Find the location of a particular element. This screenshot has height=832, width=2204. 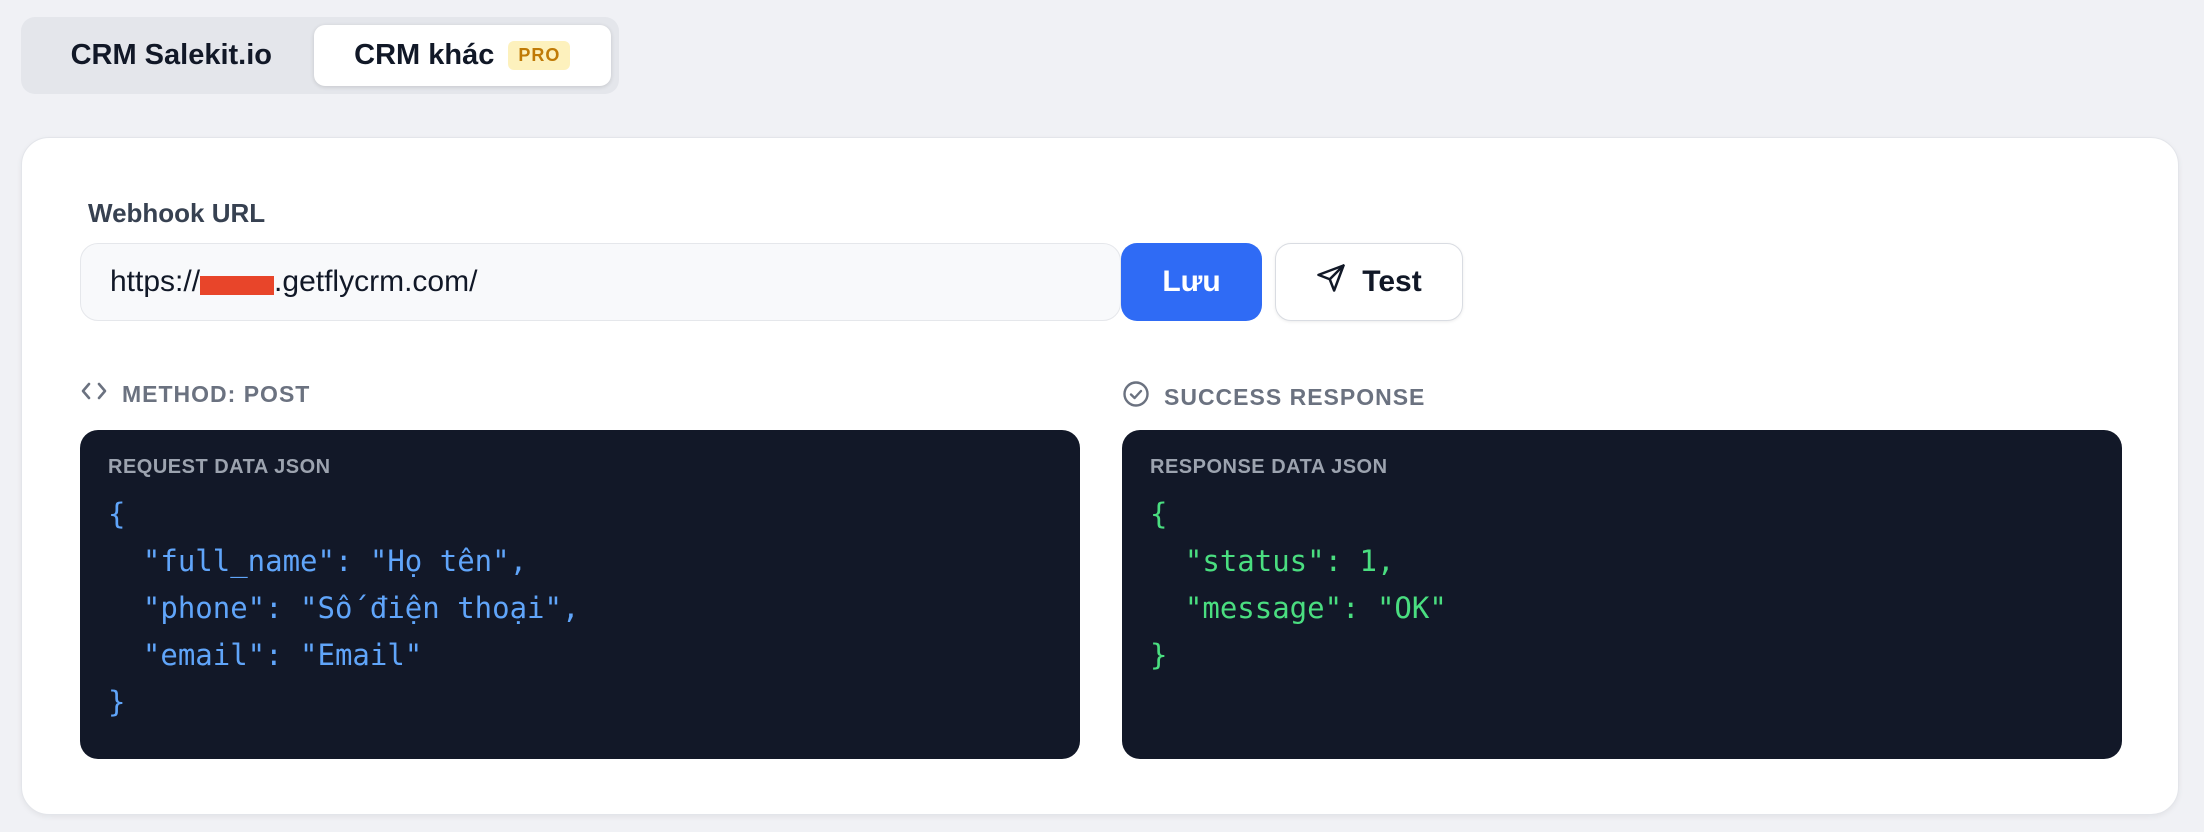

send-icon is located at coordinates (1331, 282).